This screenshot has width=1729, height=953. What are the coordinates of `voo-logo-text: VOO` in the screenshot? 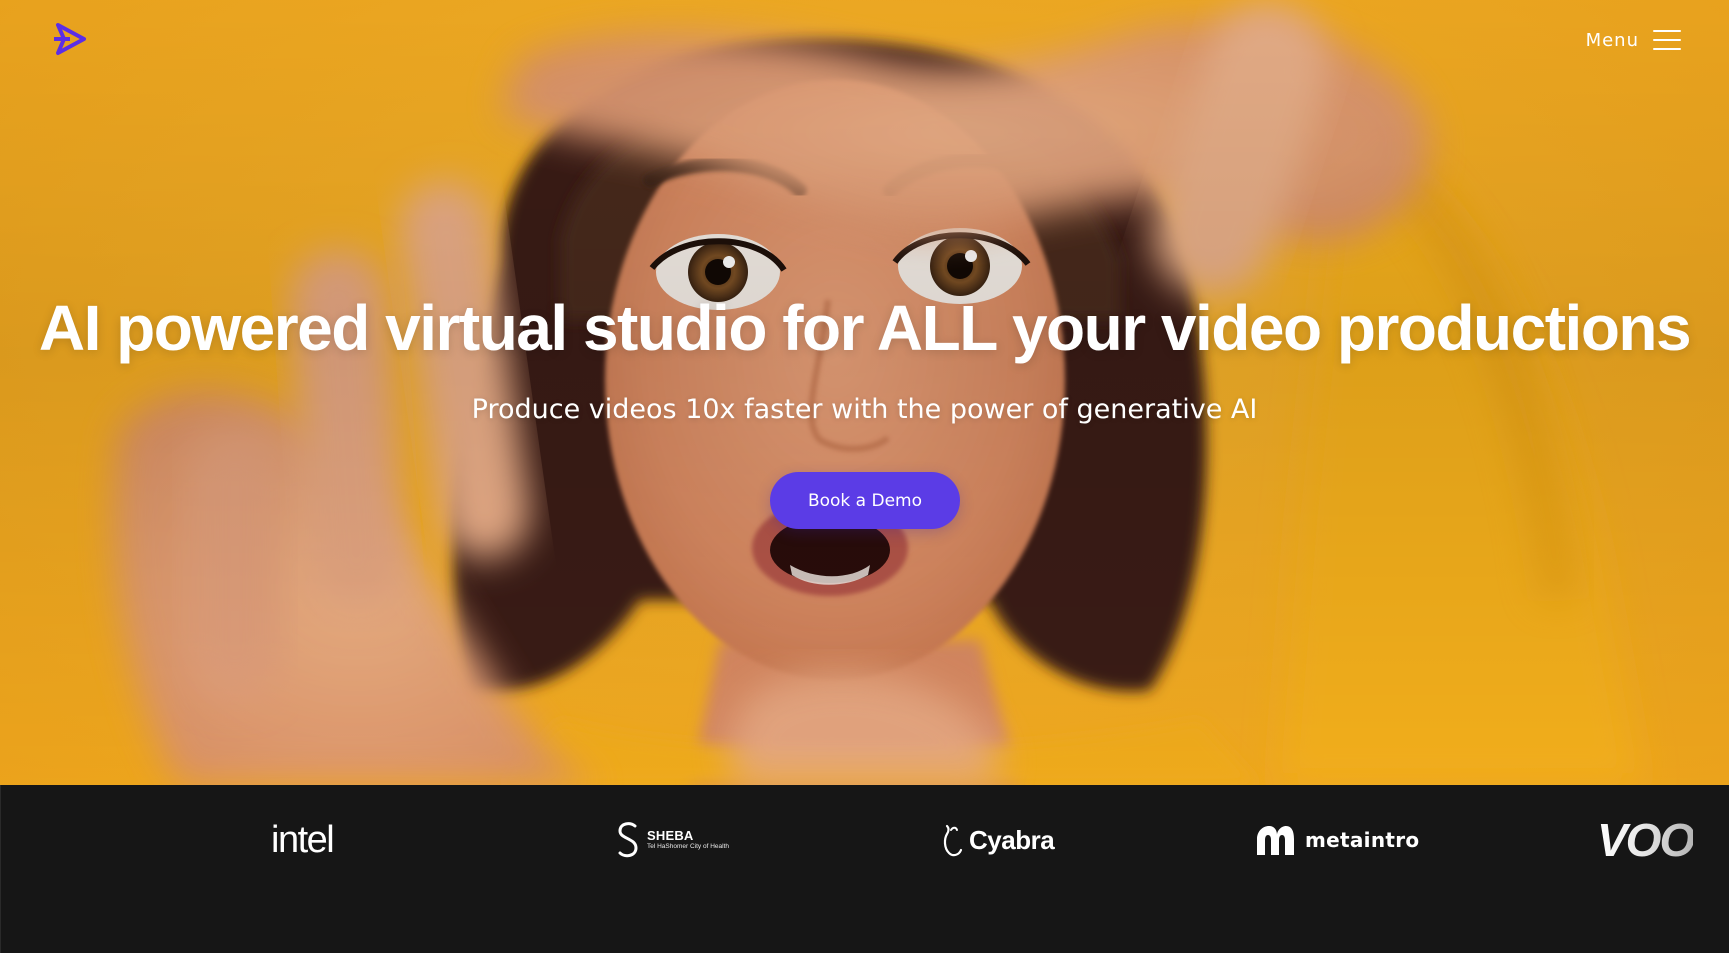 It's located at (1646, 840).